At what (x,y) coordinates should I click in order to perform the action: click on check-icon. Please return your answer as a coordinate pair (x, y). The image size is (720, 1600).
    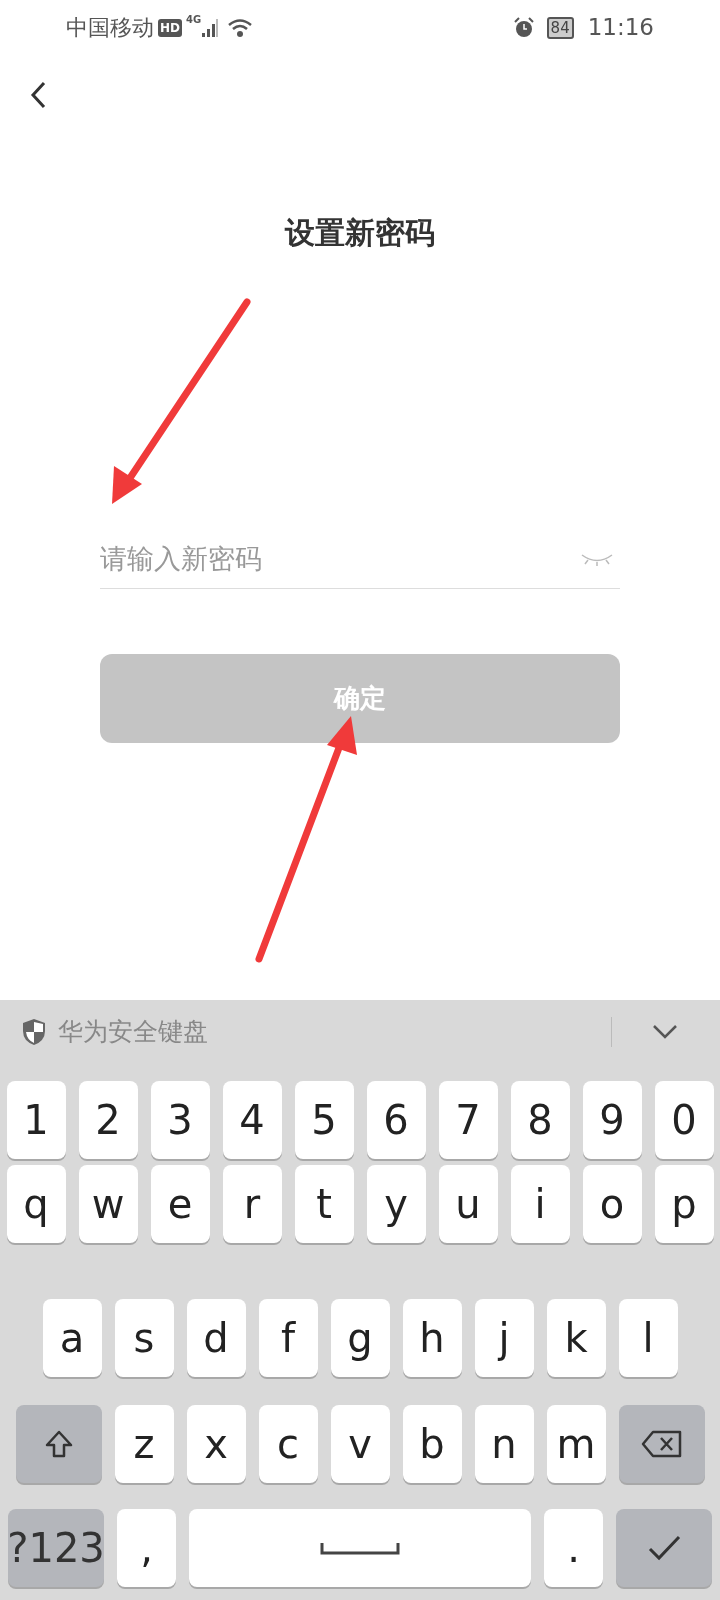
    Looking at the image, I should click on (664, 1548).